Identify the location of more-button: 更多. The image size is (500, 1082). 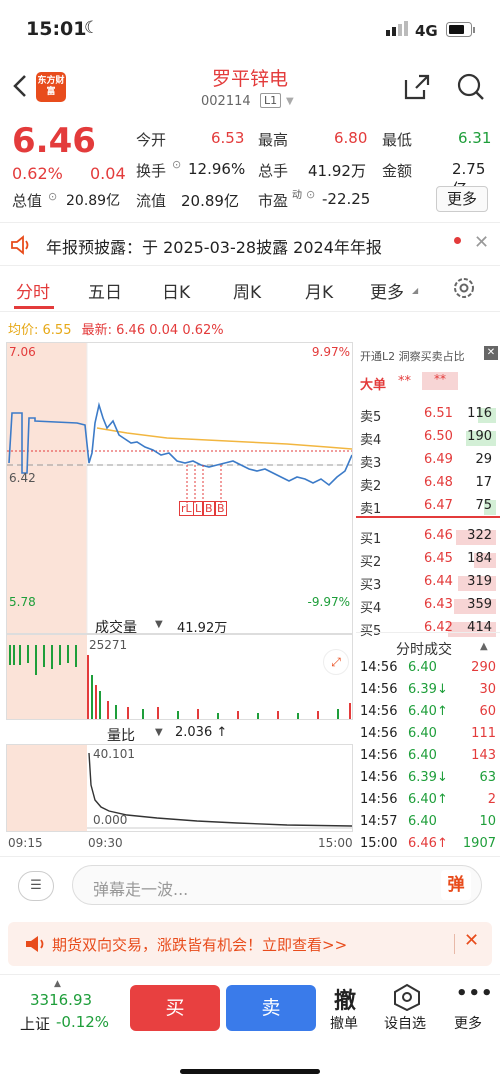
(462, 199).